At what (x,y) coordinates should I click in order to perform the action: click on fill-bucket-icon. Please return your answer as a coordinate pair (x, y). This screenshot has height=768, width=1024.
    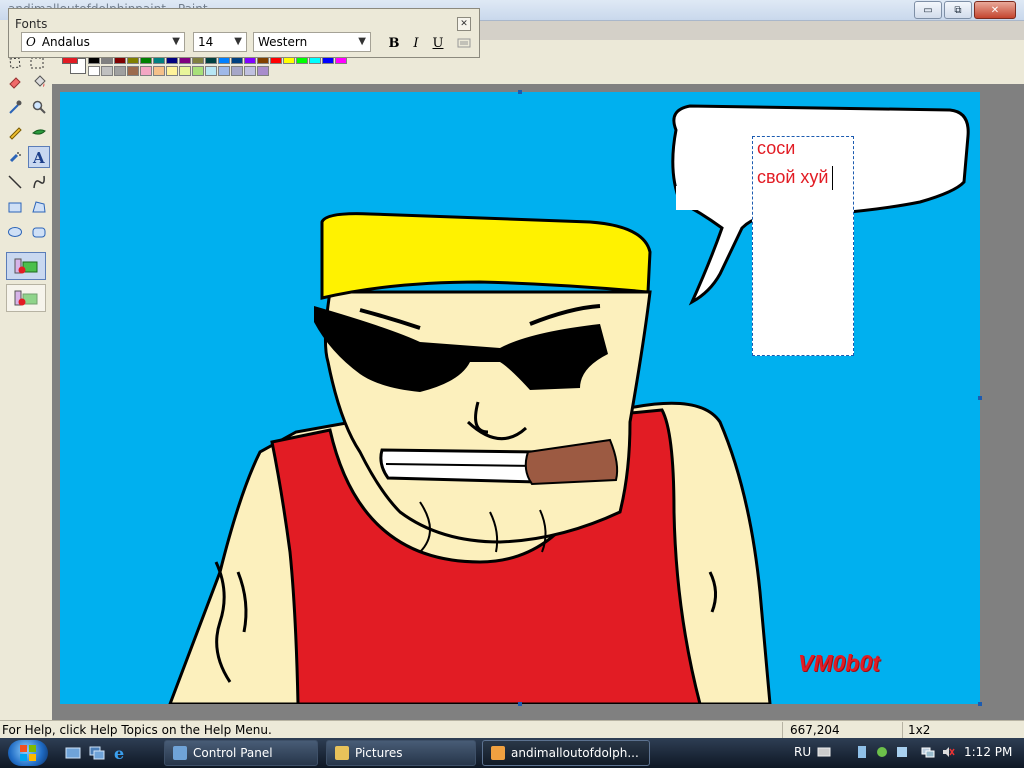
    Looking at the image, I should click on (39, 82).